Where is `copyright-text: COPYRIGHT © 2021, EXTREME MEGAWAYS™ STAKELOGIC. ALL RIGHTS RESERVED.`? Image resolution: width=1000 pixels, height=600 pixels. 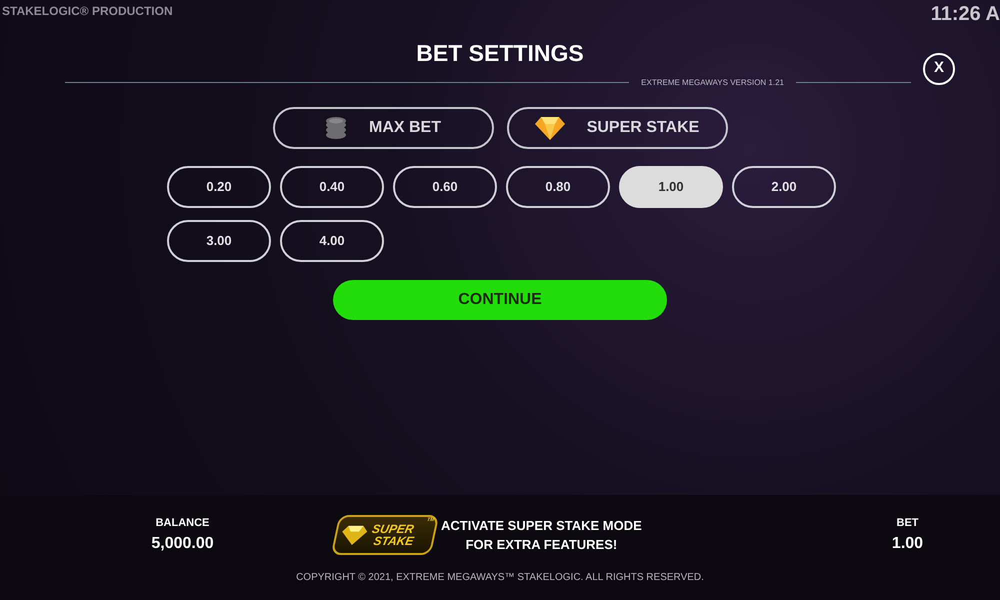 copyright-text: COPYRIGHT © 2021, EXTREME MEGAWAYS™ STAKELOGIC. ALL RIGHTS RESERVED. is located at coordinates (500, 577).